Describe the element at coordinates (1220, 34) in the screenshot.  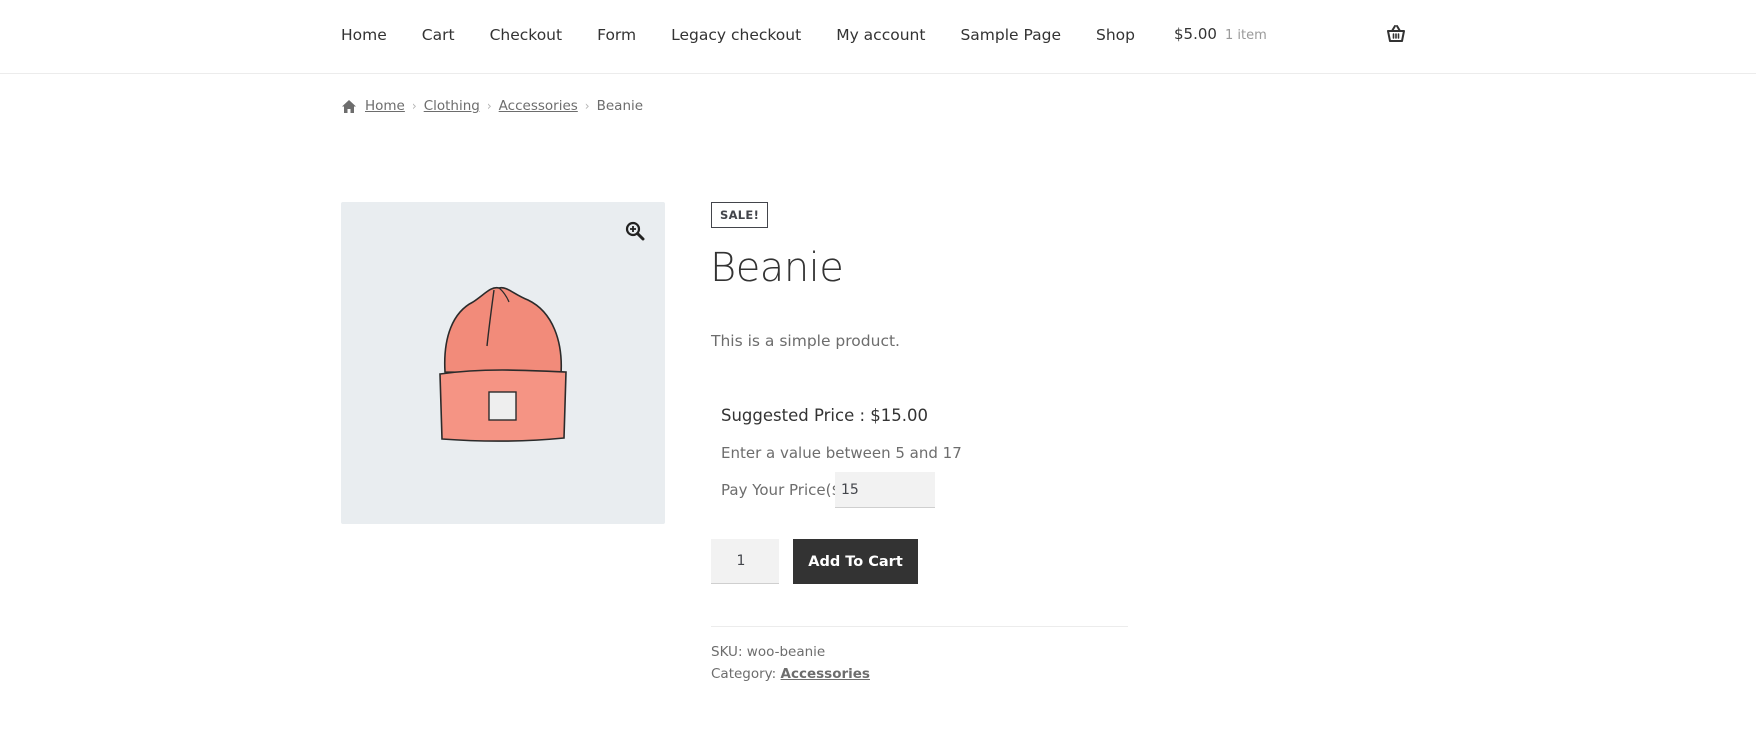
I see `header-cart-summary: $5.00 1 item` at that location.